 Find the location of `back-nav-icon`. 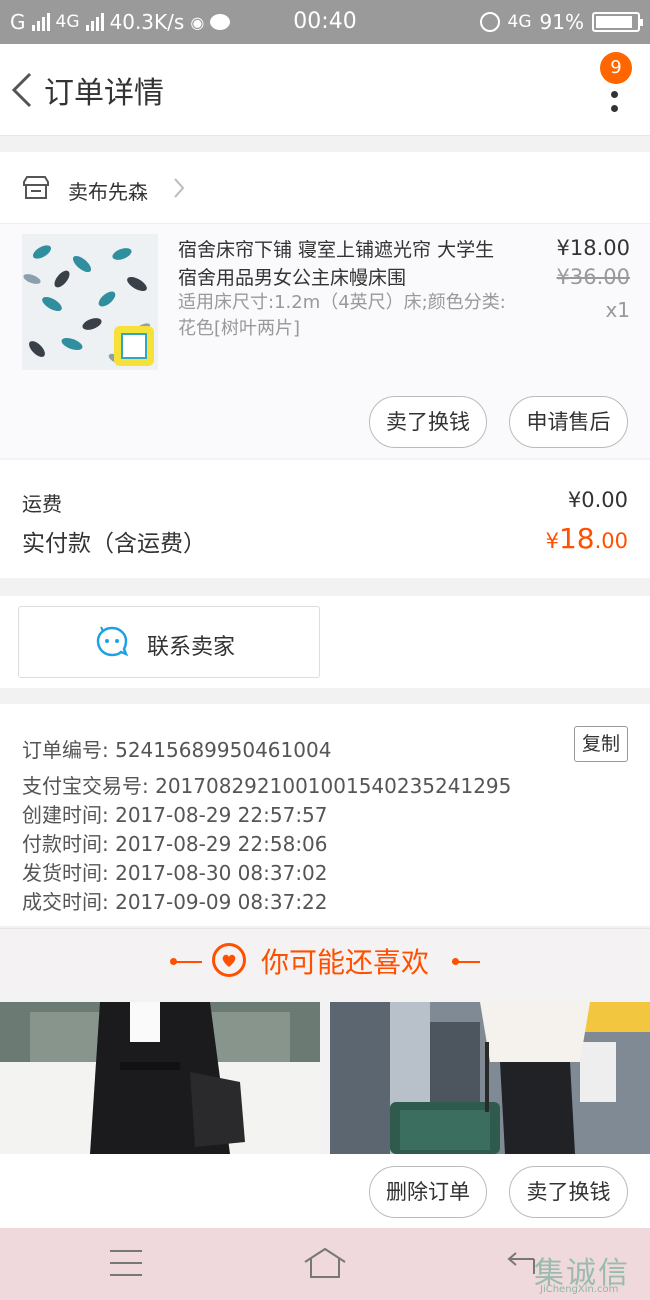

back-nav-icon is located at coordinates (521, 1263).